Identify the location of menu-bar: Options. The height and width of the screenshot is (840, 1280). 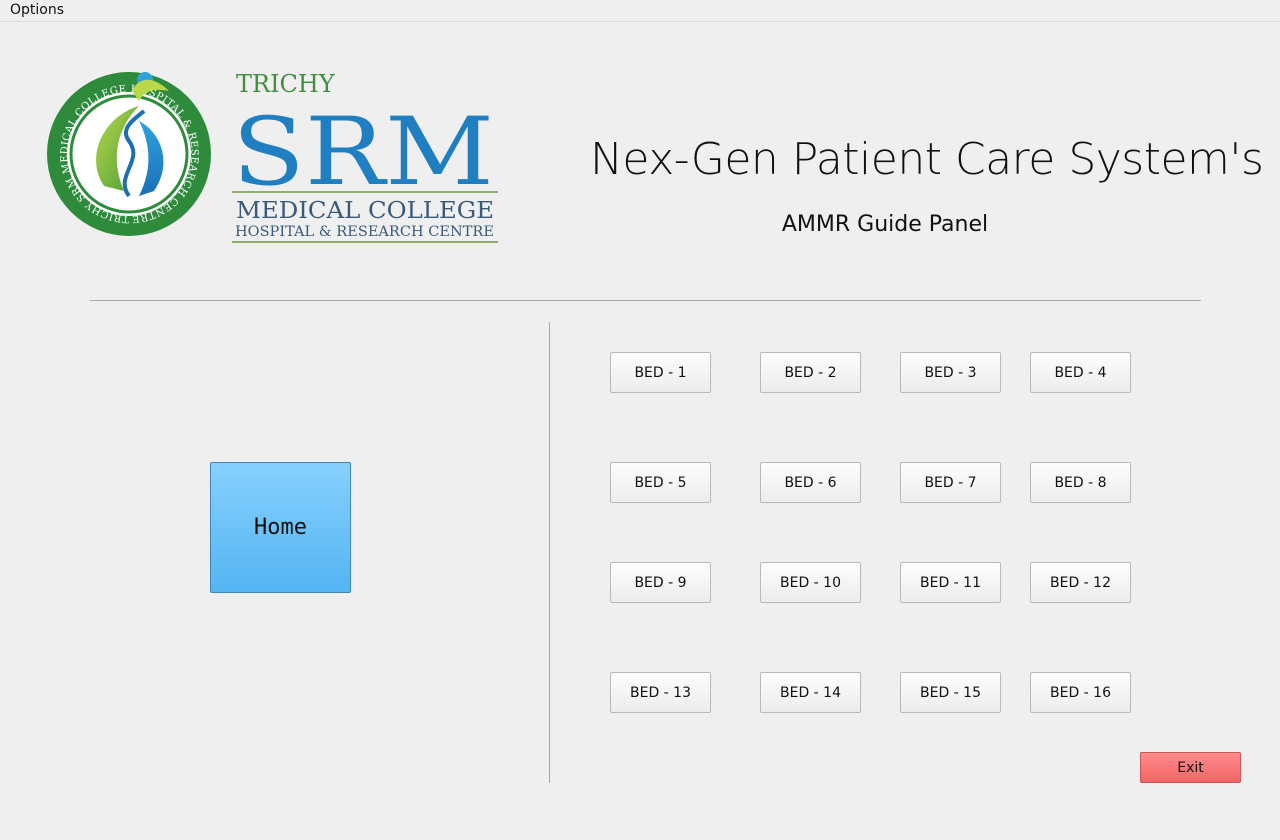
(640, 11).